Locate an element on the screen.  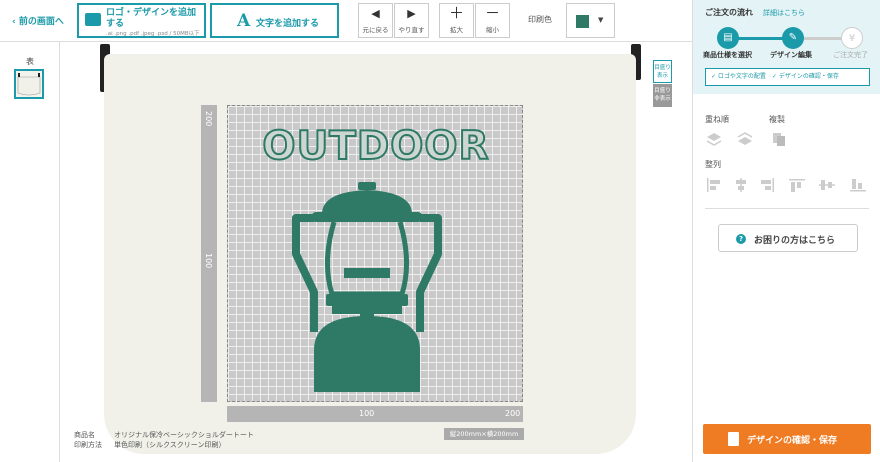
step-checklist: ✓ ロゴや文字の配置 ✓ デザインの確認・保存 is located at coordinates (787, 77).